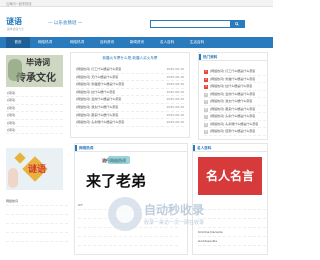 This screenshot has width=320, height=260. Describe the element at coordinates (206, 94) in the screenshot. I see `rank-number: 4` at that location.